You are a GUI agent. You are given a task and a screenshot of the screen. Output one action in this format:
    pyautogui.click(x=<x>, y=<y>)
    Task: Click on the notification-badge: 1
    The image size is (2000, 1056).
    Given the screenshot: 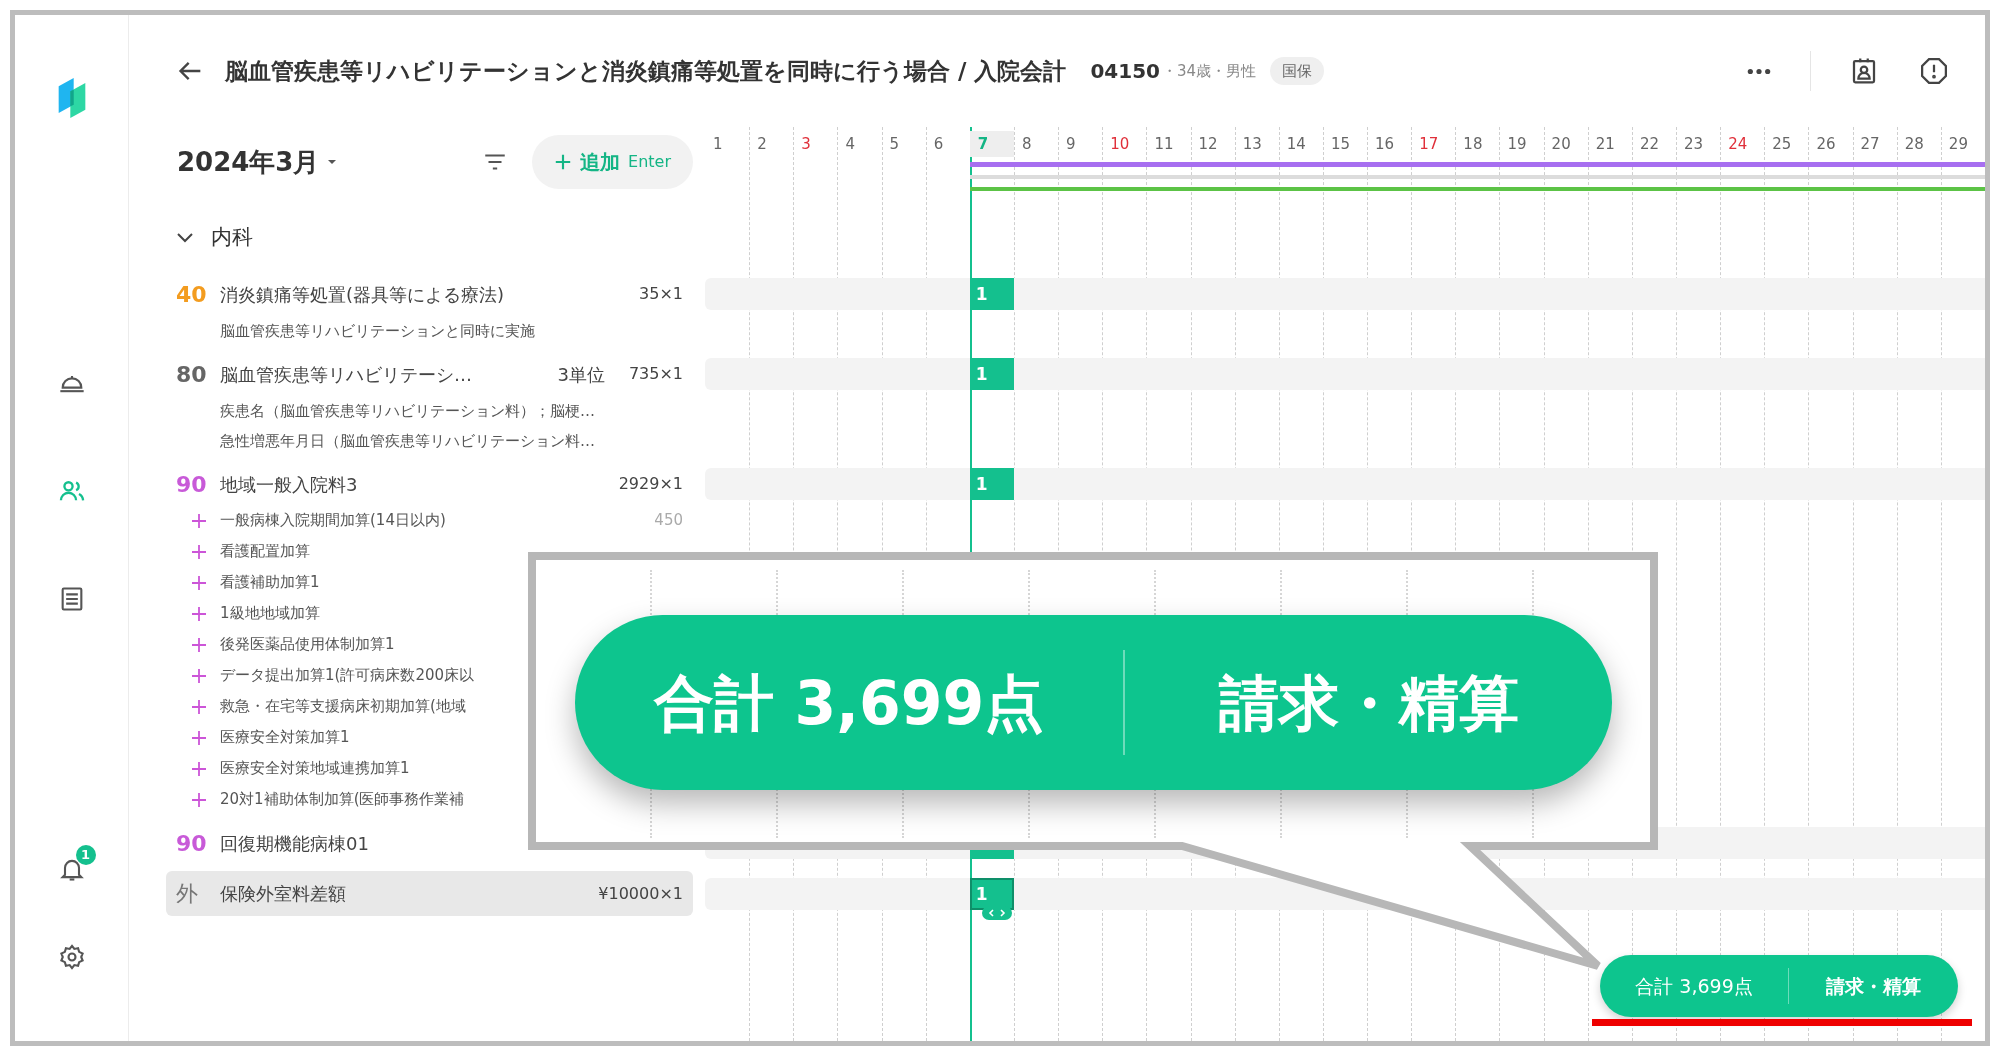 What is the action you would take?
    pyautogui.click(x=85, y=855)
    